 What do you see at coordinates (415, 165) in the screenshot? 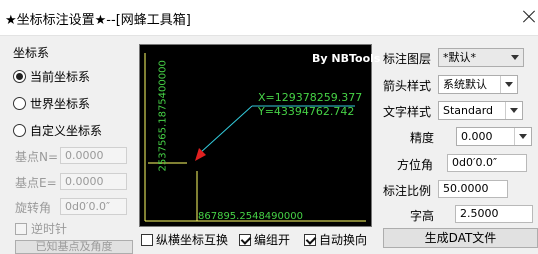
I see `azimuth-label: 方位角` at bounding box center [415, 165].